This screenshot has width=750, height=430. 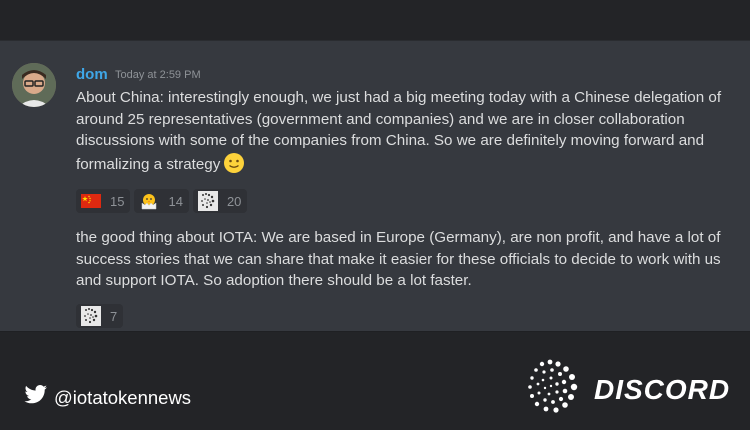 I want to click on author-name: dom, so click(x=92, y=74).